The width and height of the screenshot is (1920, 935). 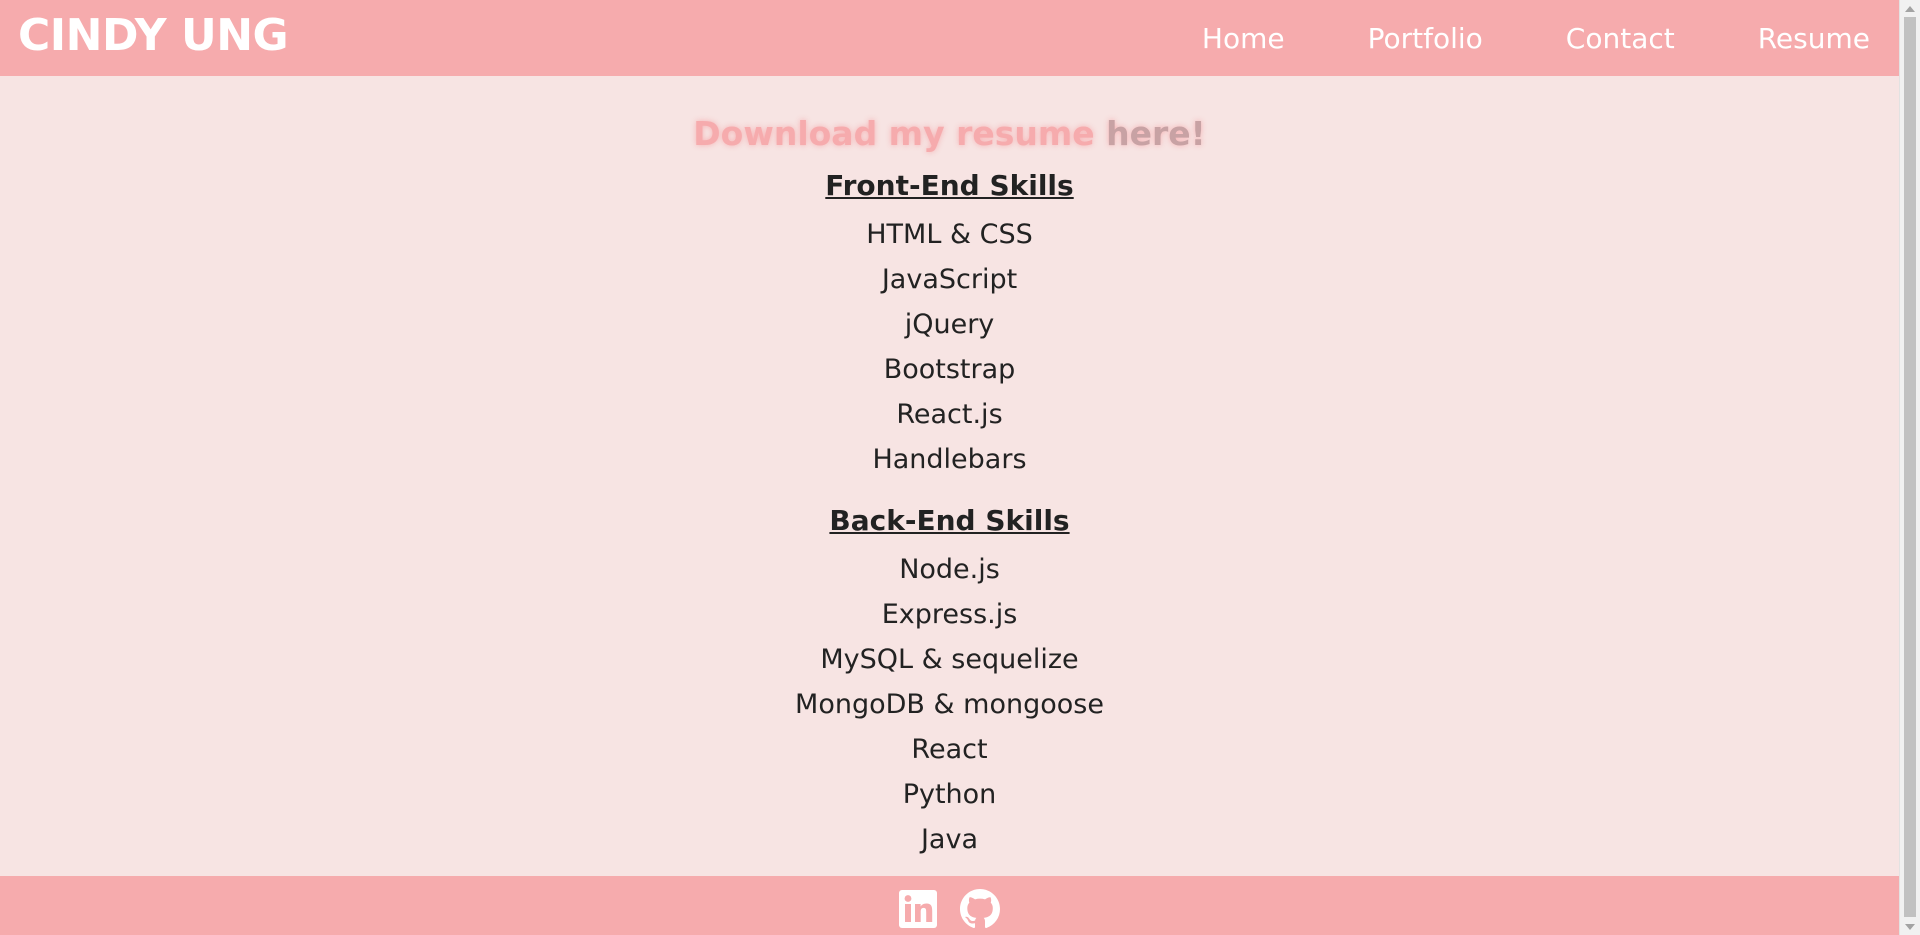 What do you see at coordinates (1814, 38) in the screenshot?
I see `nav-resume: Resume` at bounding box center [1814, 38].